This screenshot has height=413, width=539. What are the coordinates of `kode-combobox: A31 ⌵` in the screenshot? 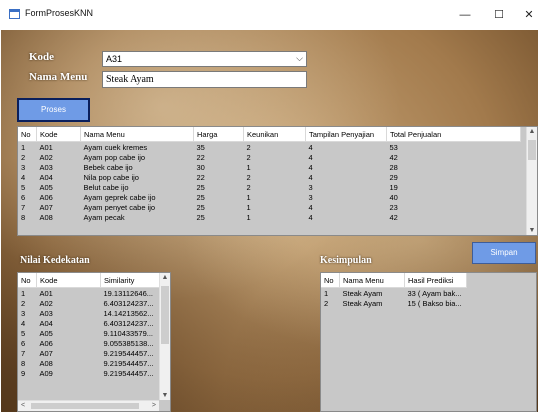 It's located at (204, 59).